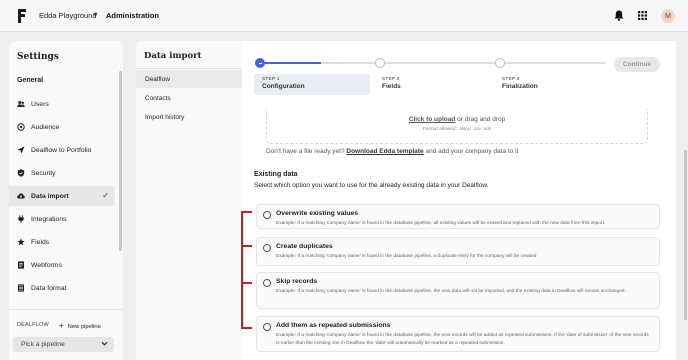  I want to click on checkmark-icon: ✓, so click(105, 195).